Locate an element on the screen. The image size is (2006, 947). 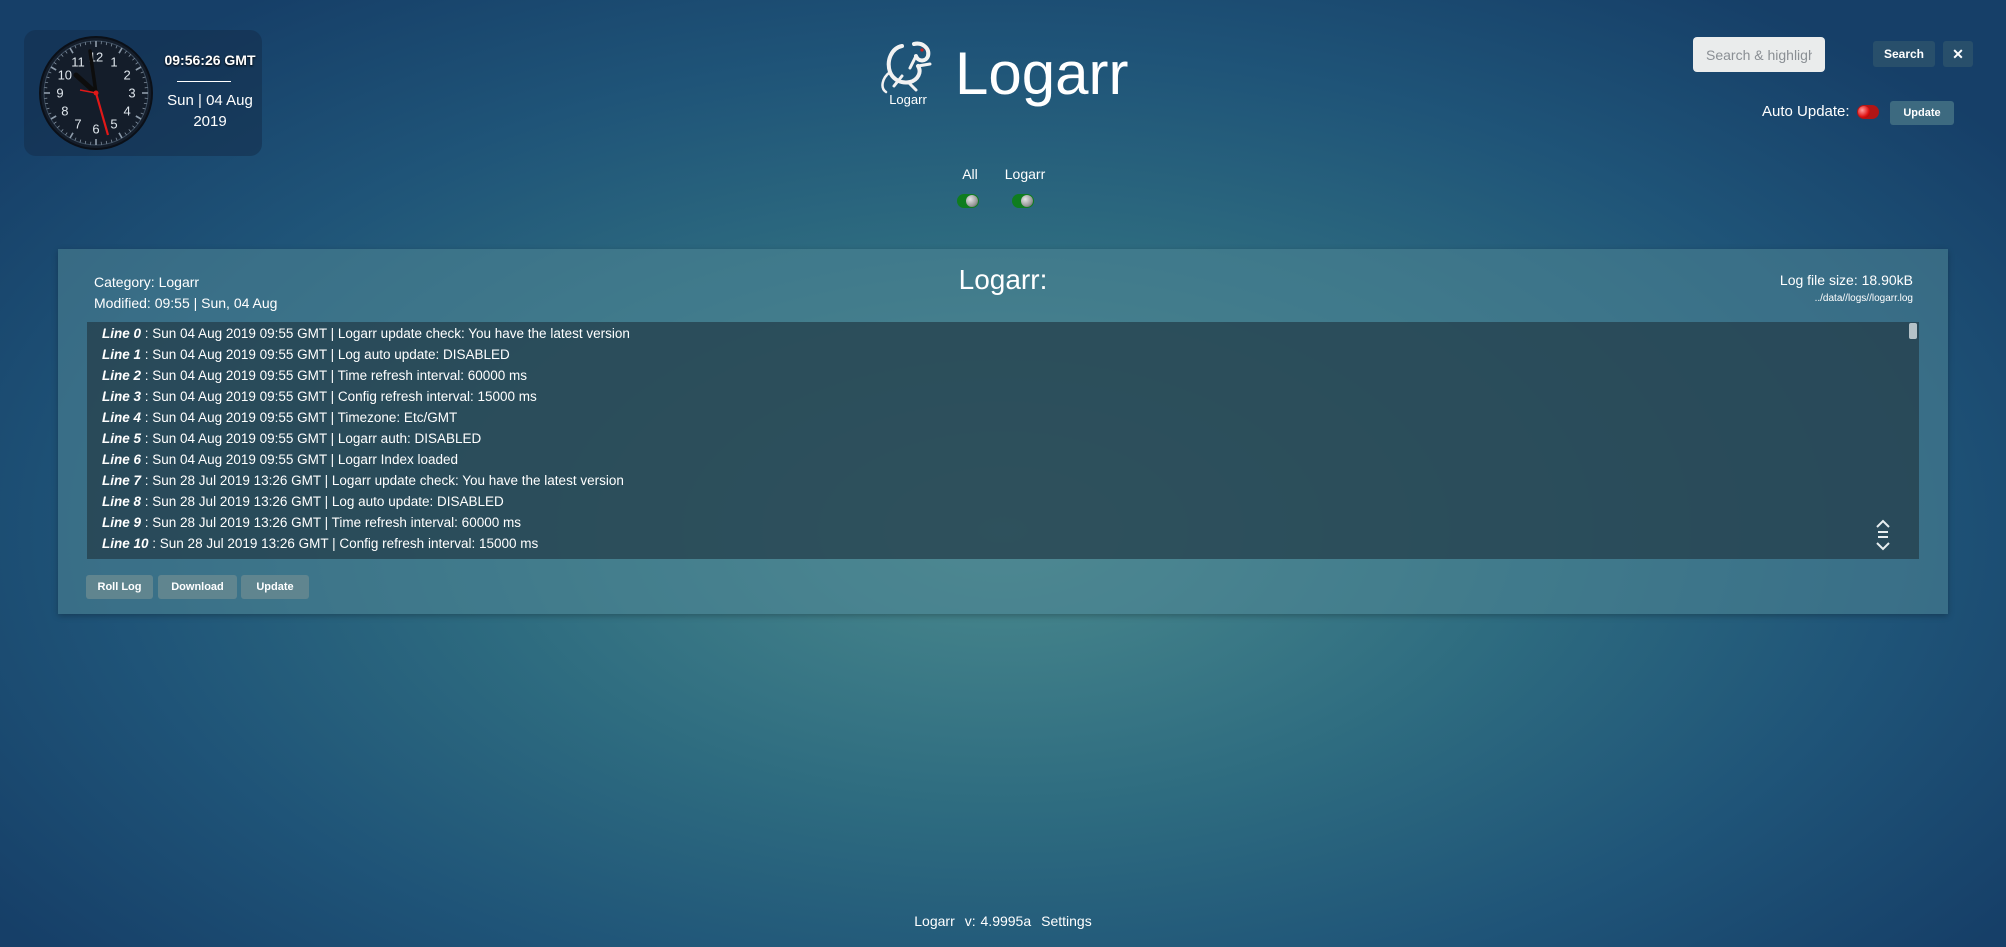
log-file-size: Log file size: 18.90kB is located at coordinates (1846, 280).